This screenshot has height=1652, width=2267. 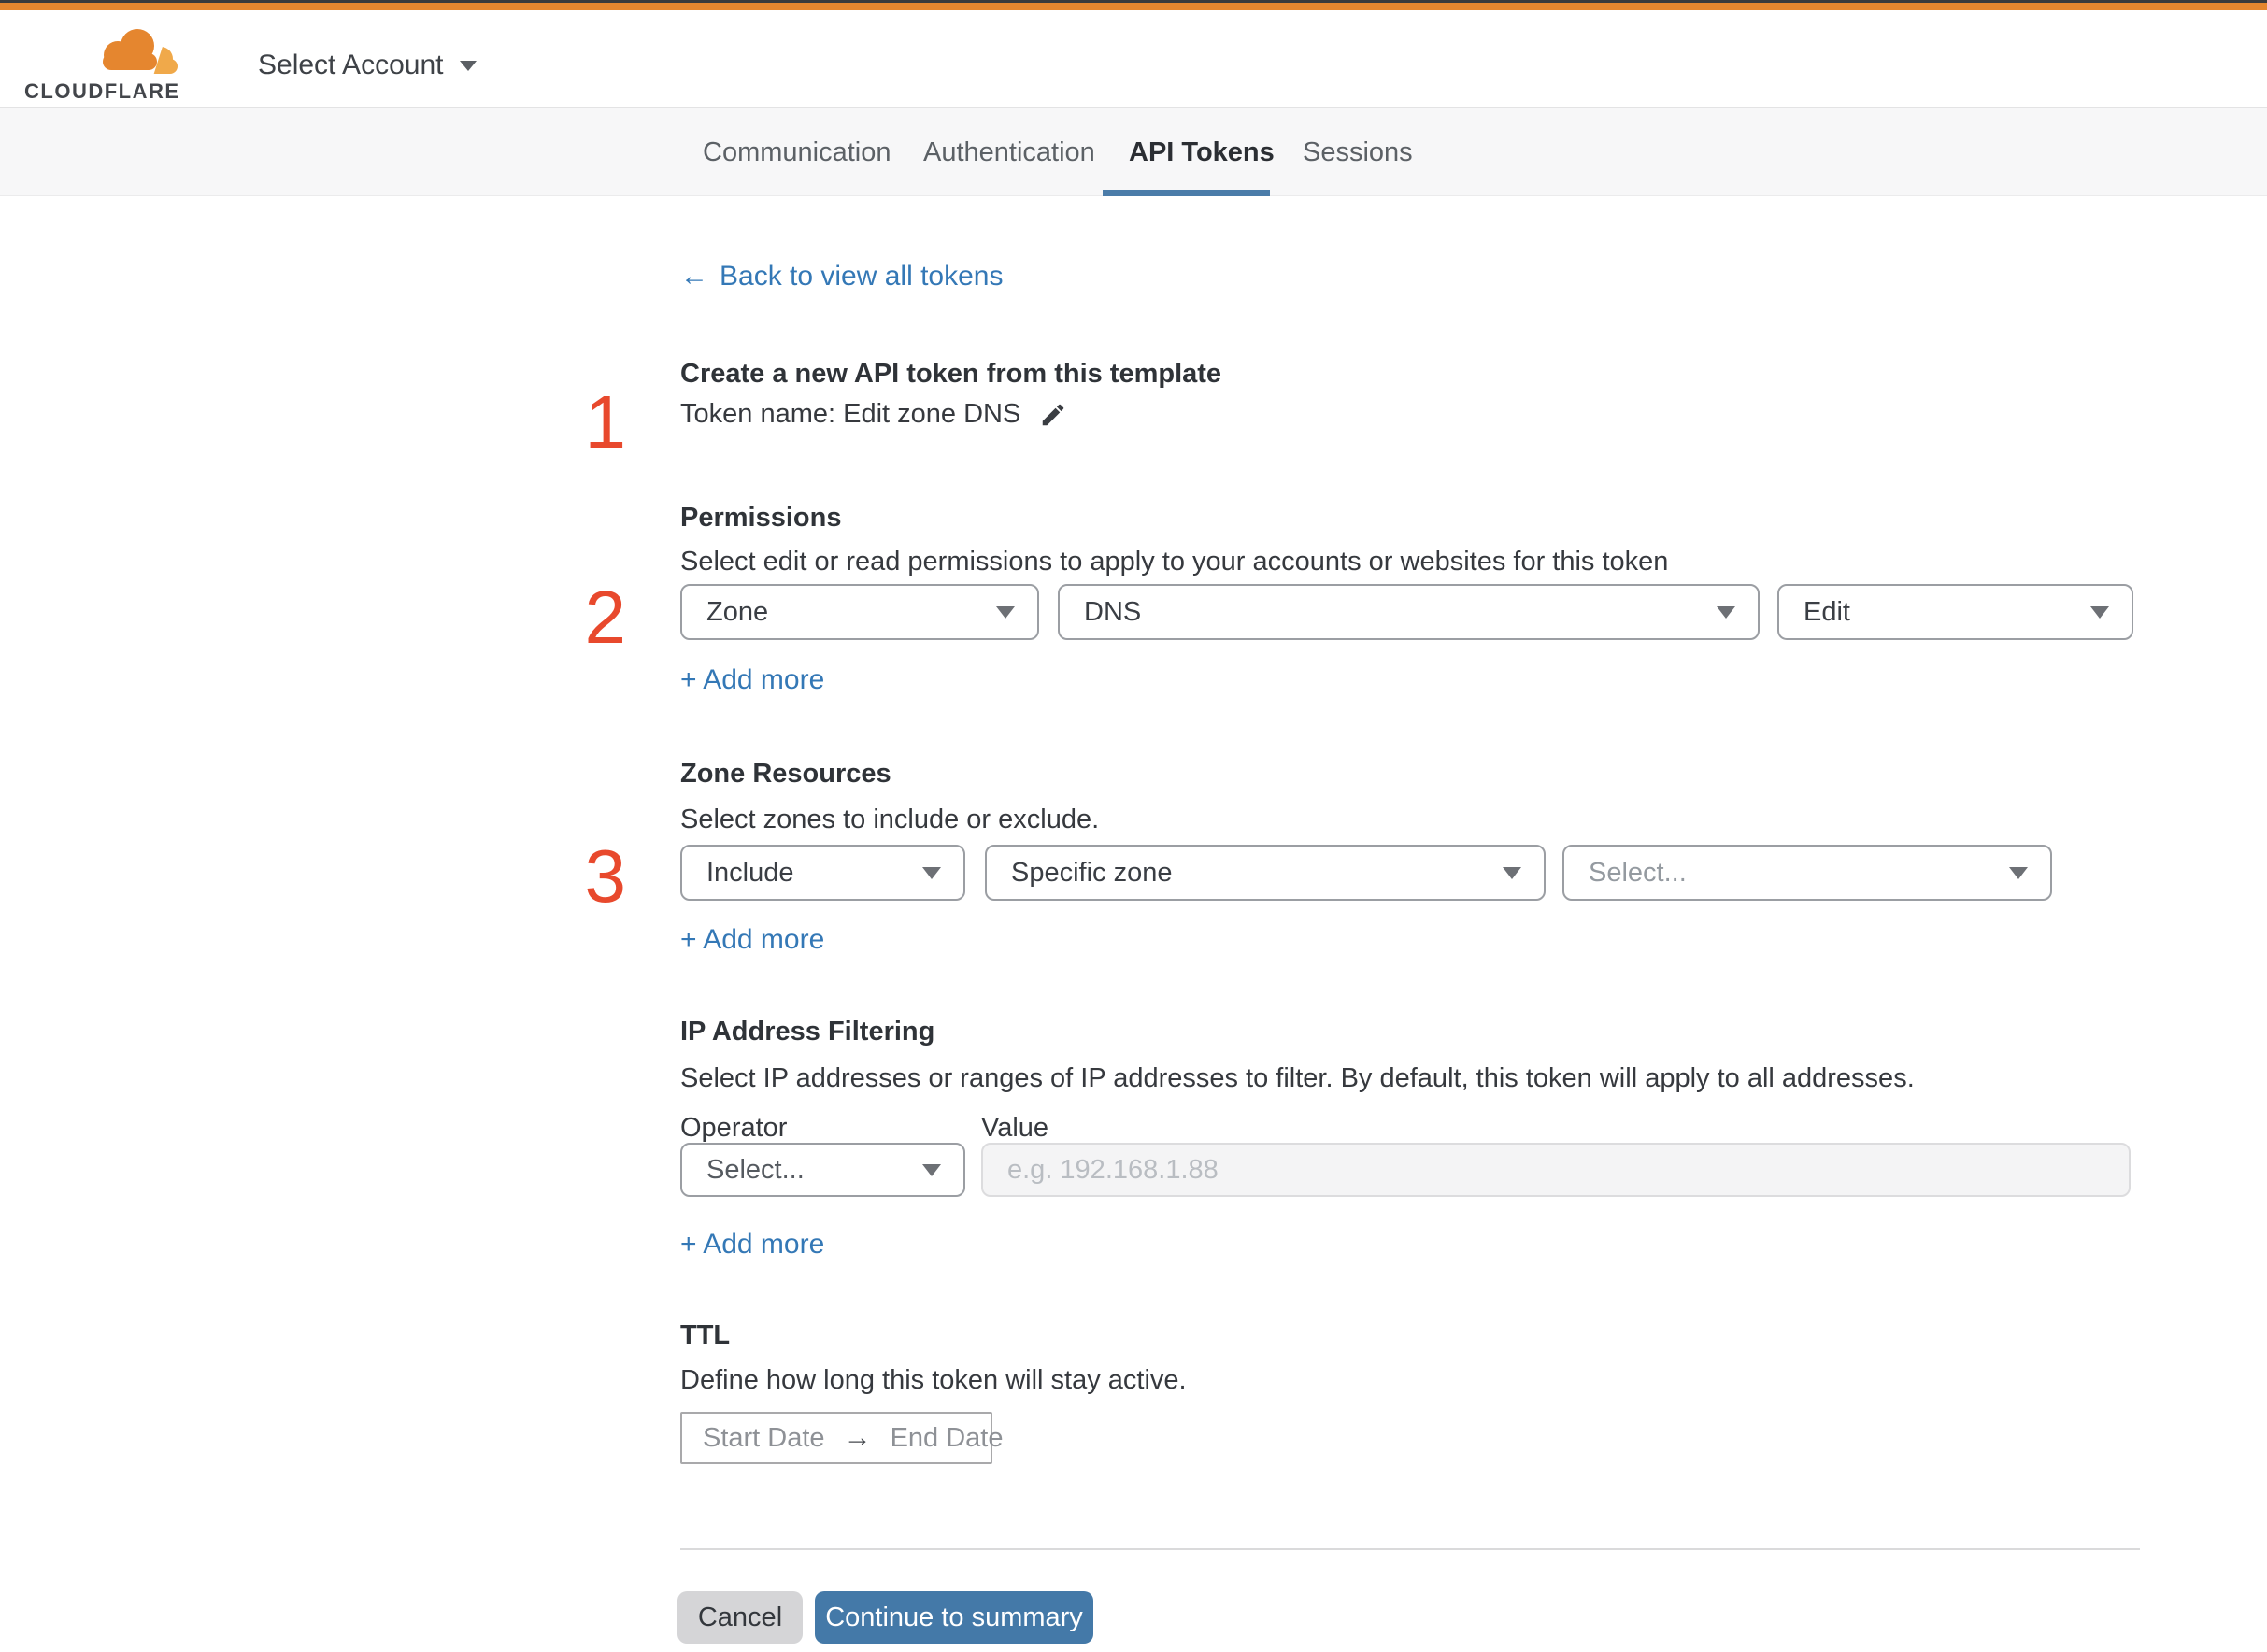 I want to click on zone-resources-heading: Zone Resources, so click(x=786, y=774).